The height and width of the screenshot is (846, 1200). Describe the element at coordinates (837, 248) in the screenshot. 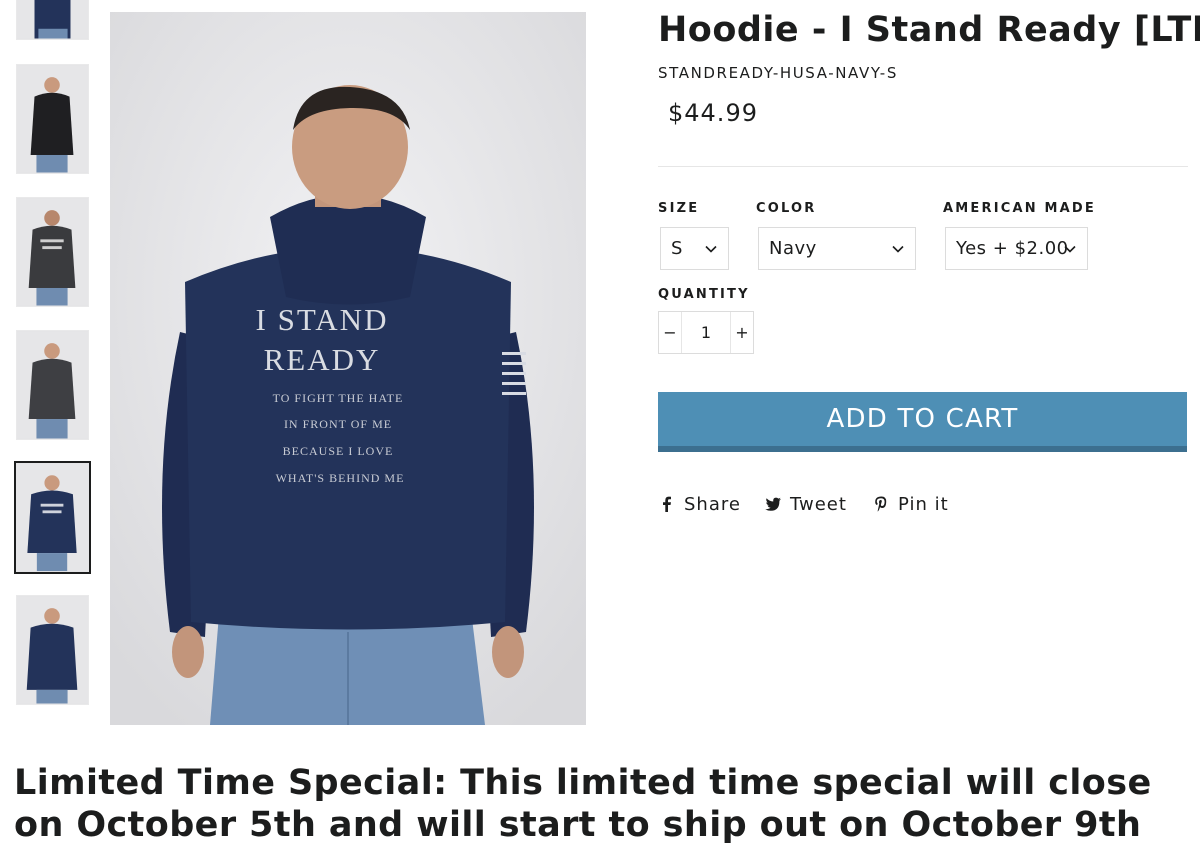

I see `color-select: Navy` at that location.